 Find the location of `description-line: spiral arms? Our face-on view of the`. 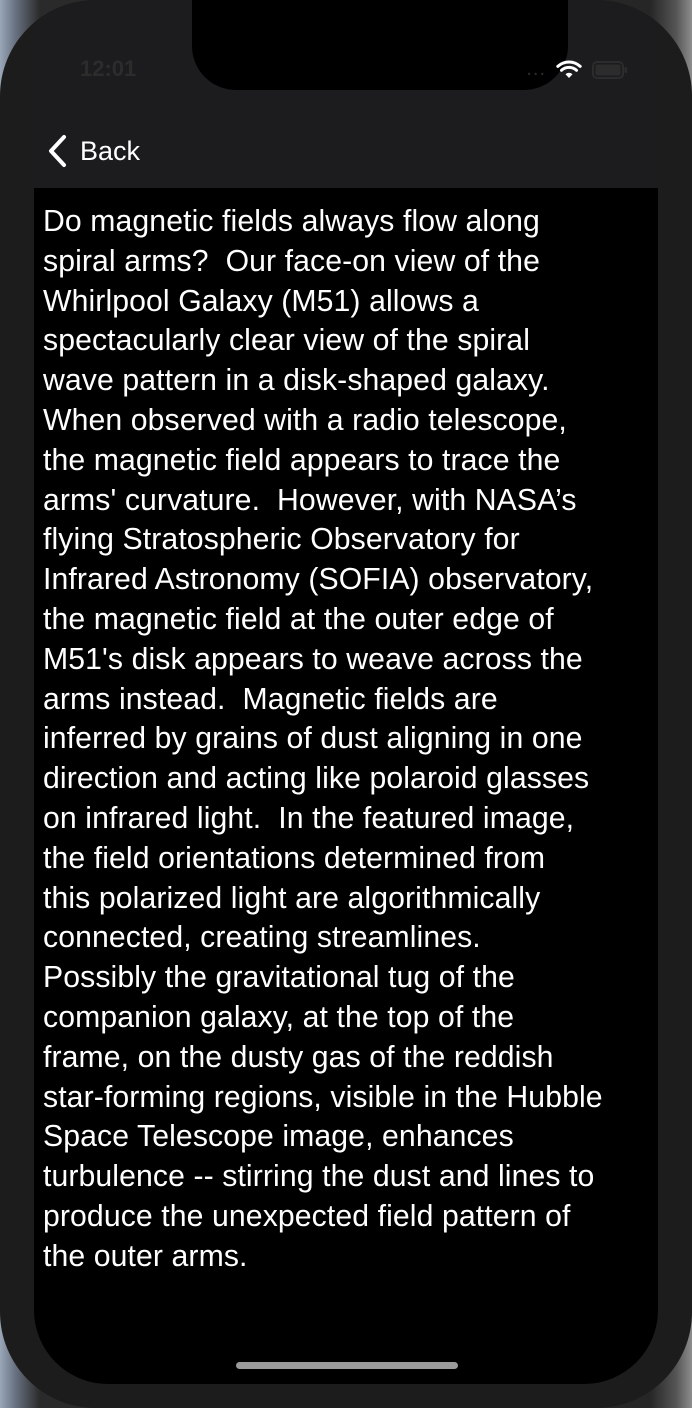

description-line: spiral arms? Our face-on view of the is located at coordinates (291, 261).